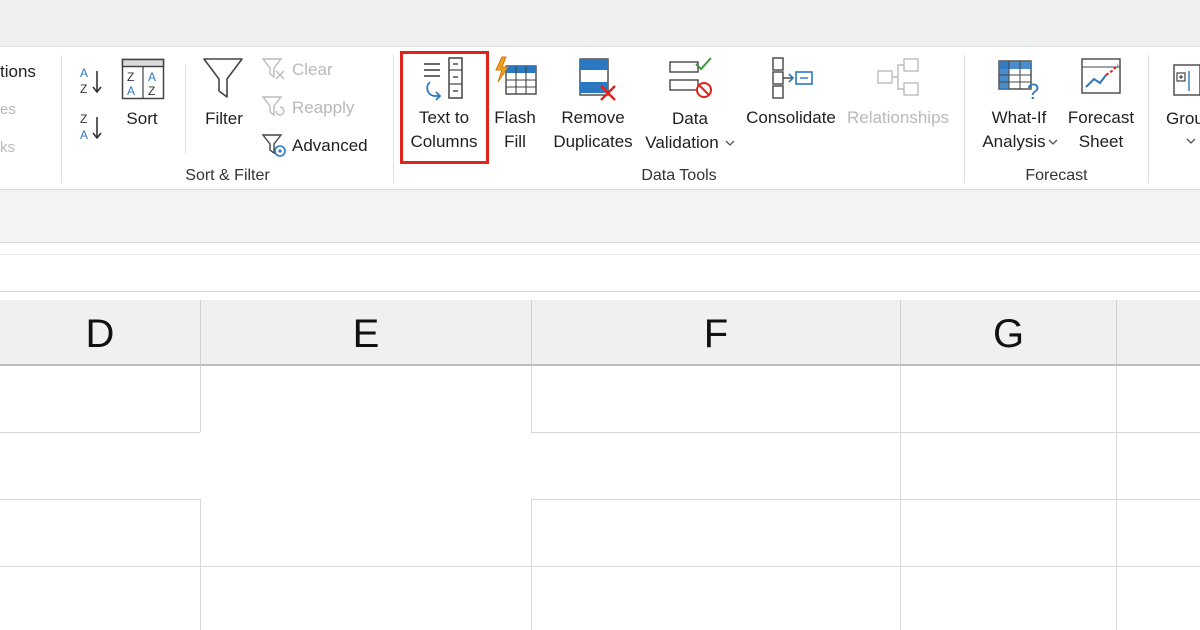 Image resolution: width=1200 pixels, height=630 pixels. Describe the element at coordinates (690, 118) in the screenshot. I see `data-validation-label-1: Data` at that location.